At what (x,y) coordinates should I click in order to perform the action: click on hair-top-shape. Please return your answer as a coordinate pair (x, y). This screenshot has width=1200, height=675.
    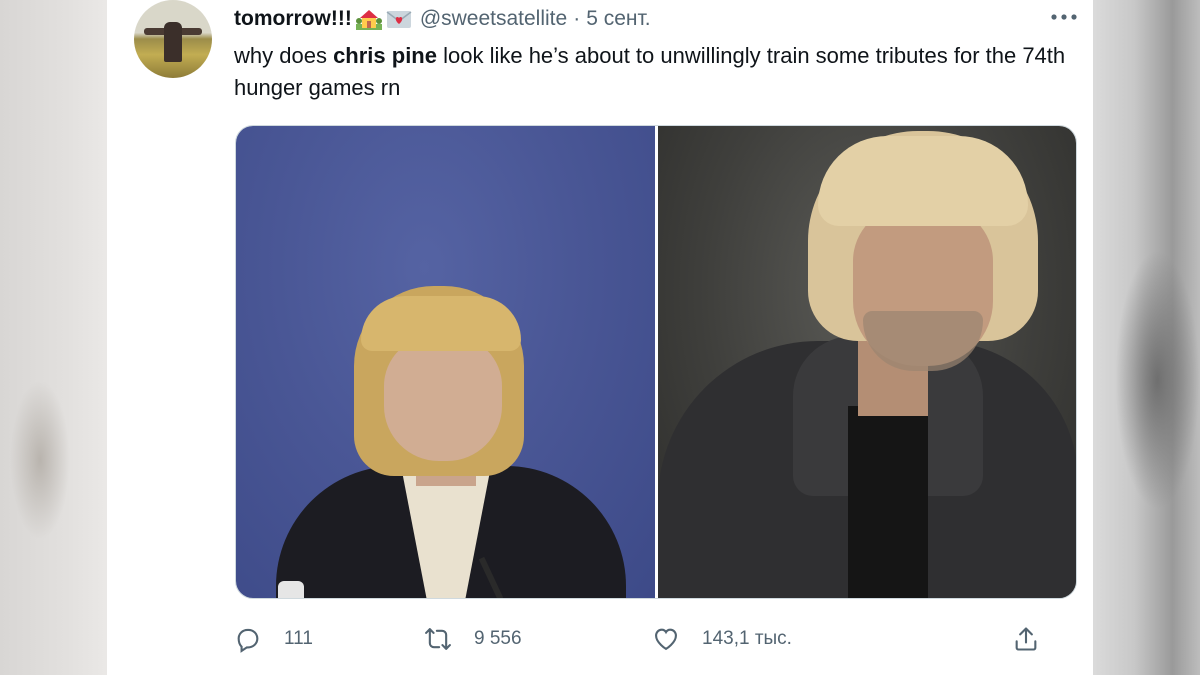
    Looking at the image, I should click on (441, 323).